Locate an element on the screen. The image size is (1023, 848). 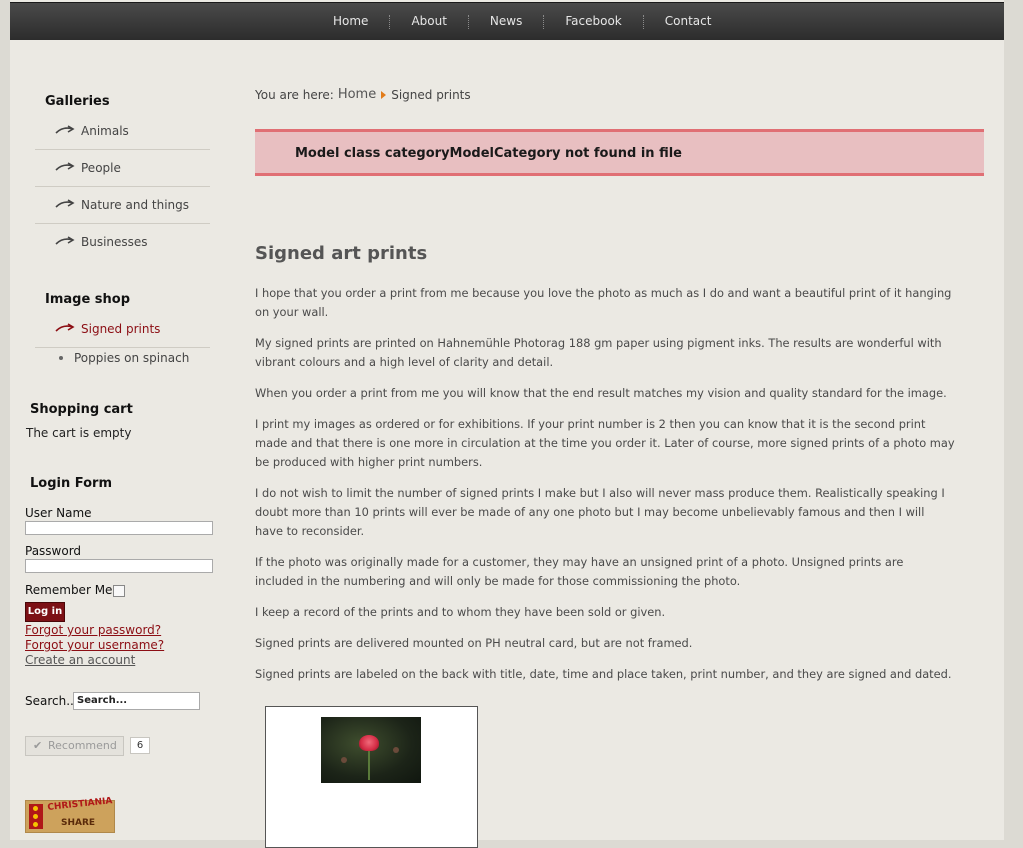
breadcrumb-current: Signed prints is located at coordinates (431, 94).